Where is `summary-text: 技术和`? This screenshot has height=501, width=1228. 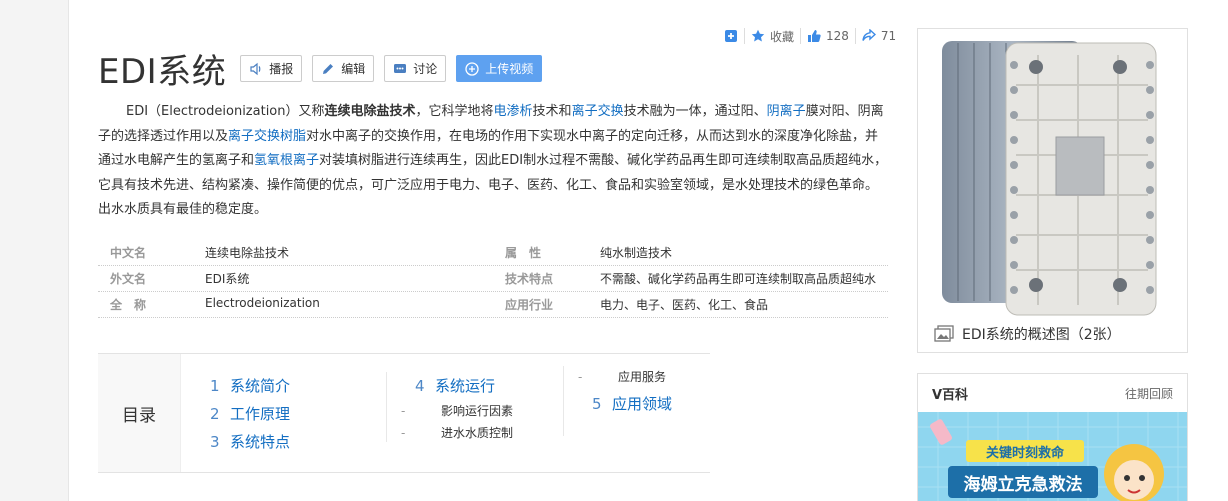 summary-text: 技术和 is located at coordinates (552, 111).